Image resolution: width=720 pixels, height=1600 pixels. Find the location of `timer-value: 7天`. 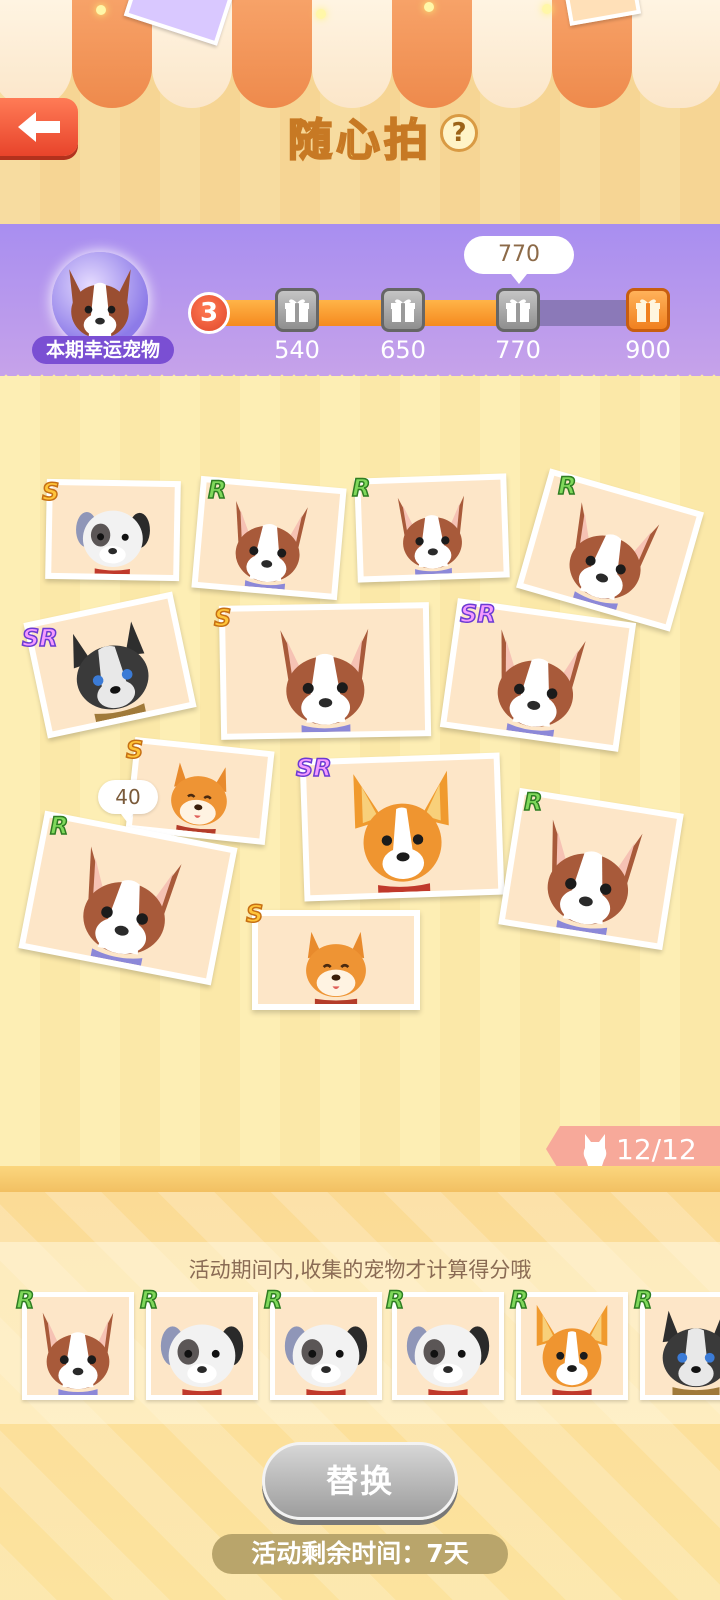

timer-value: 7天 is located at coordinates (447, 1553).